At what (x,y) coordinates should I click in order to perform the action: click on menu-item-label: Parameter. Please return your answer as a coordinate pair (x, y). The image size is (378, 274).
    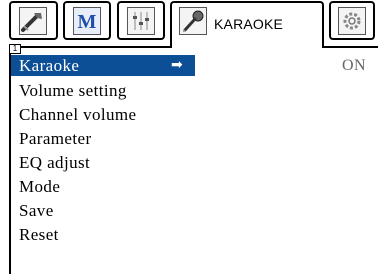
    Looking at the image, I should click on (55, 138).